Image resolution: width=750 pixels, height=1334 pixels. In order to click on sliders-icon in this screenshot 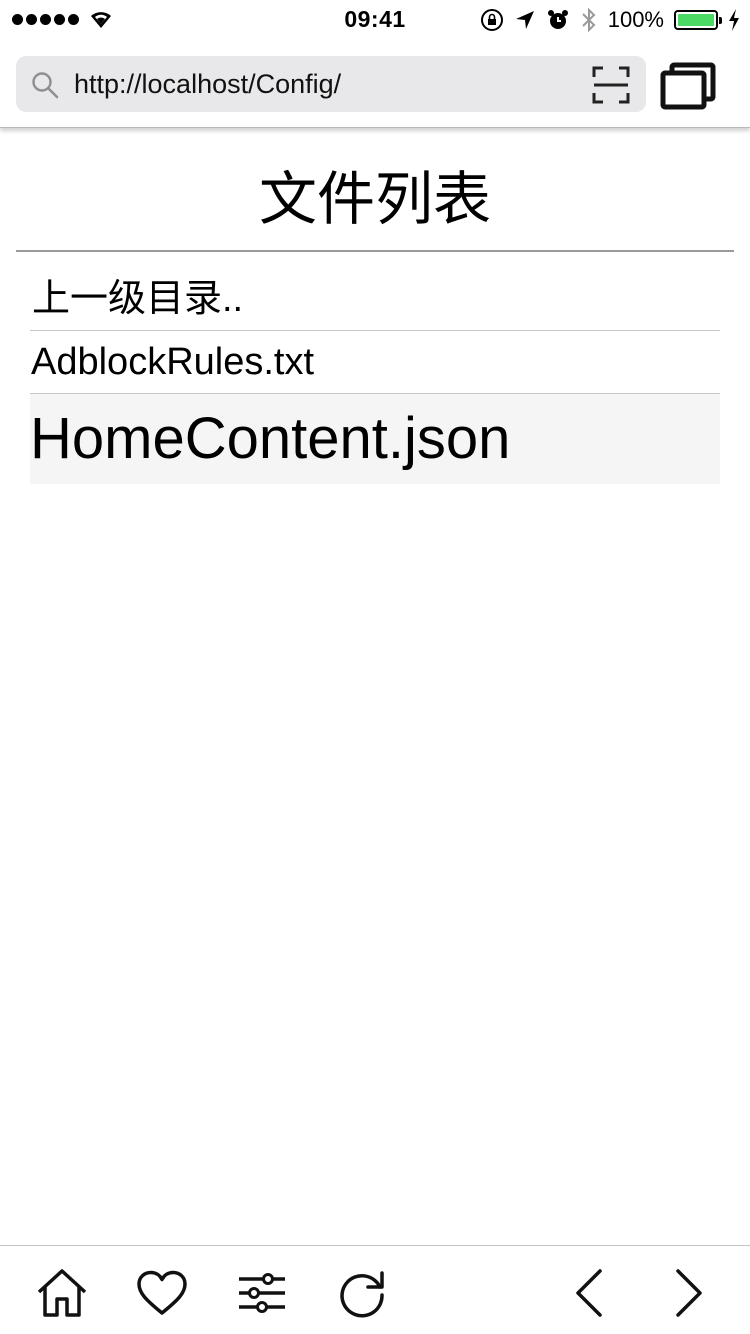, I will do `click(262, 1293)`.